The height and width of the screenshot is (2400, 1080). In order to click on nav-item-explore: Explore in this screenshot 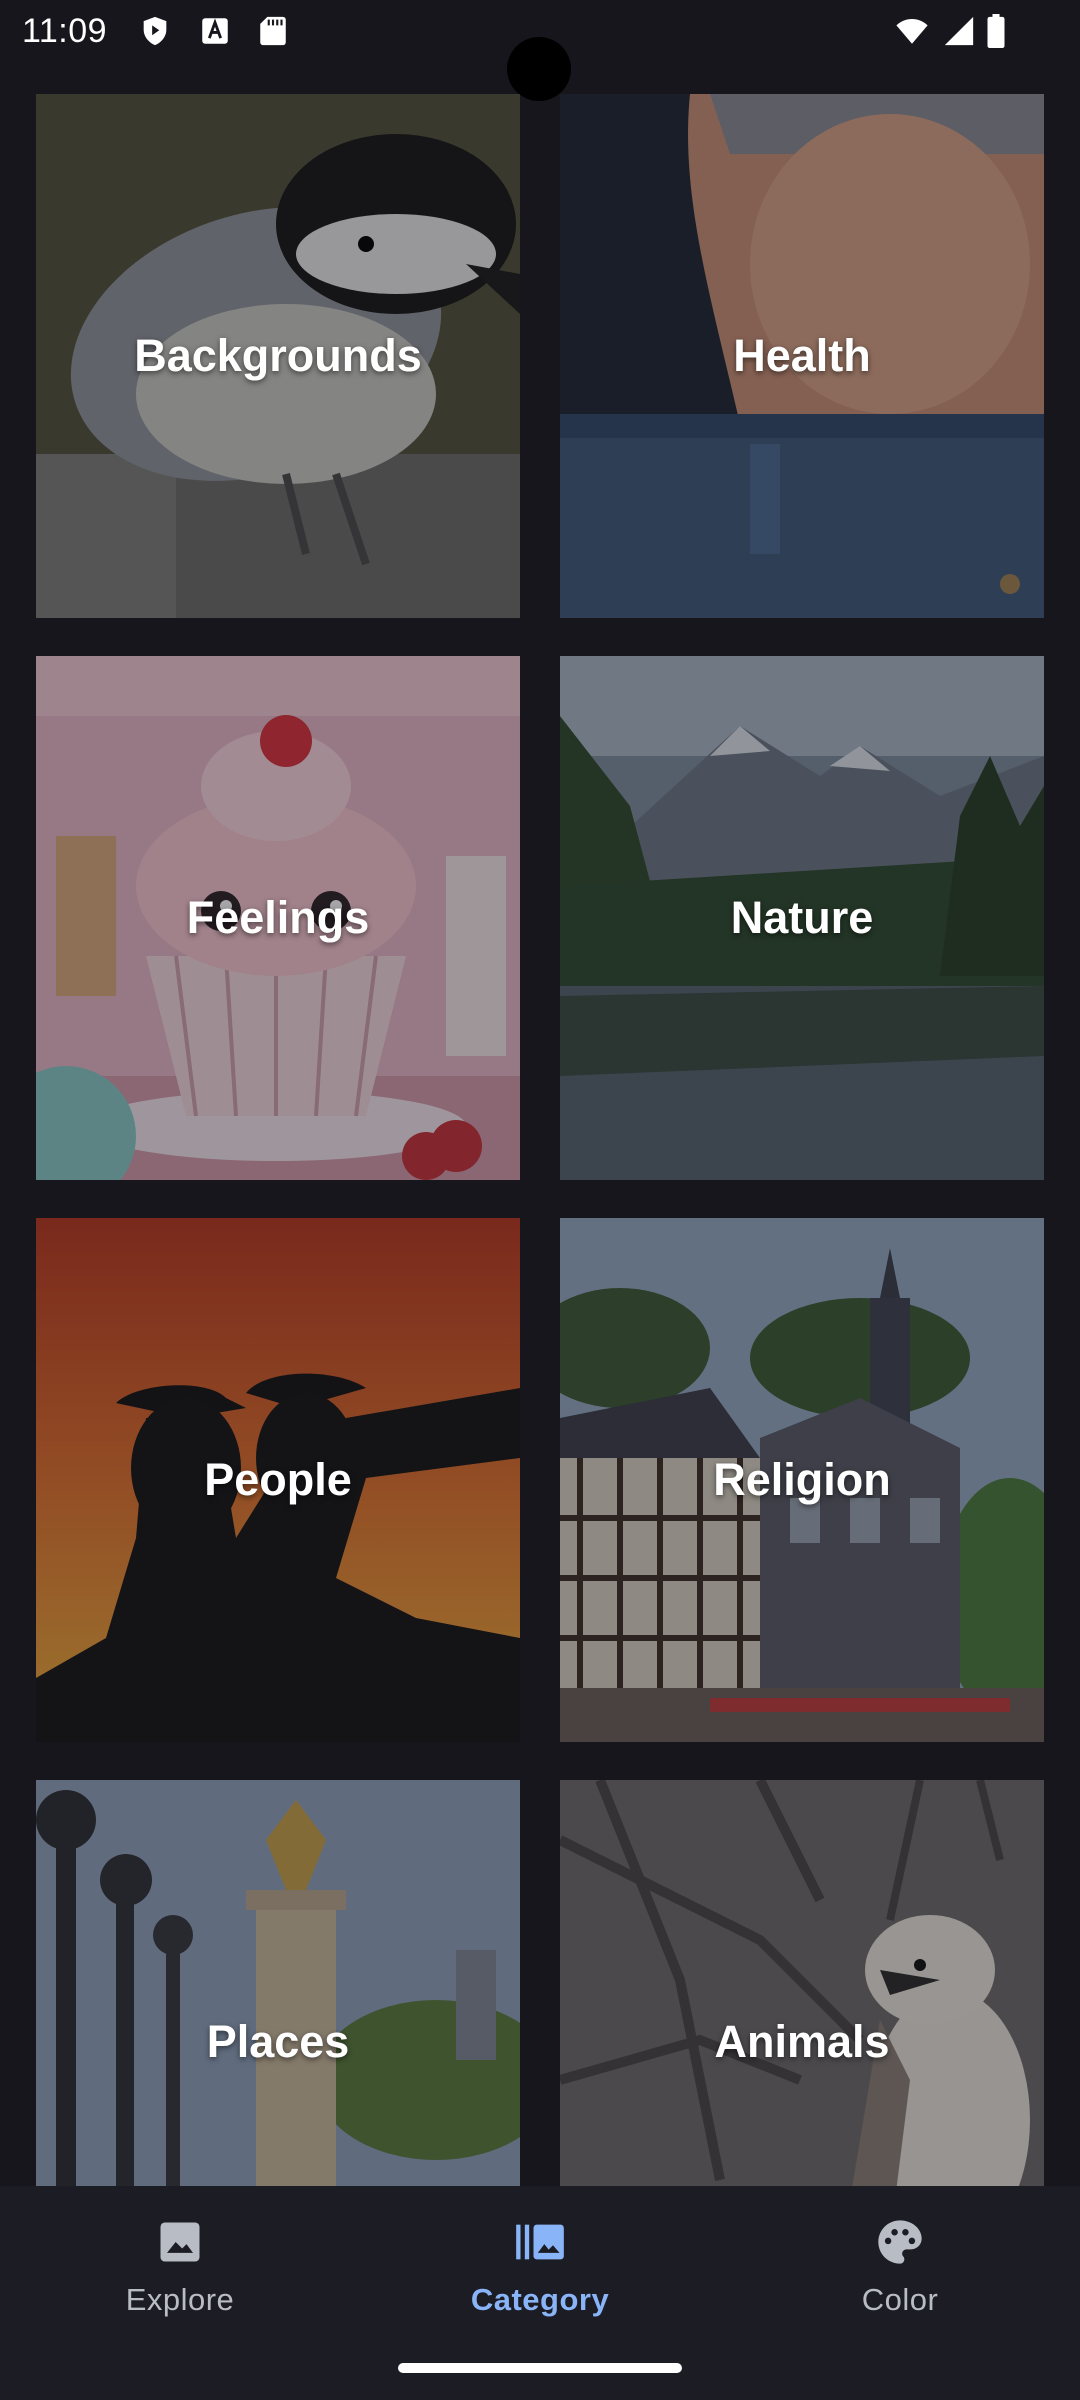, I will do `click(180, 2276)`.